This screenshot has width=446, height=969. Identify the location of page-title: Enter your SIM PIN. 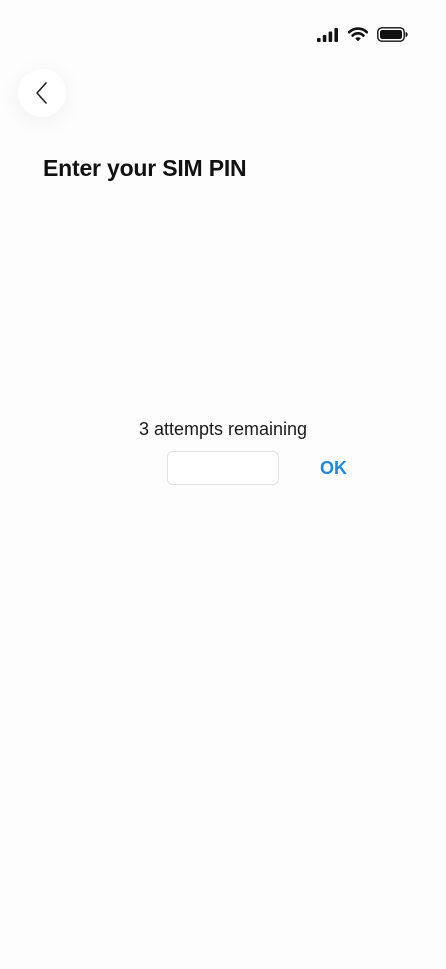
(145, 168).